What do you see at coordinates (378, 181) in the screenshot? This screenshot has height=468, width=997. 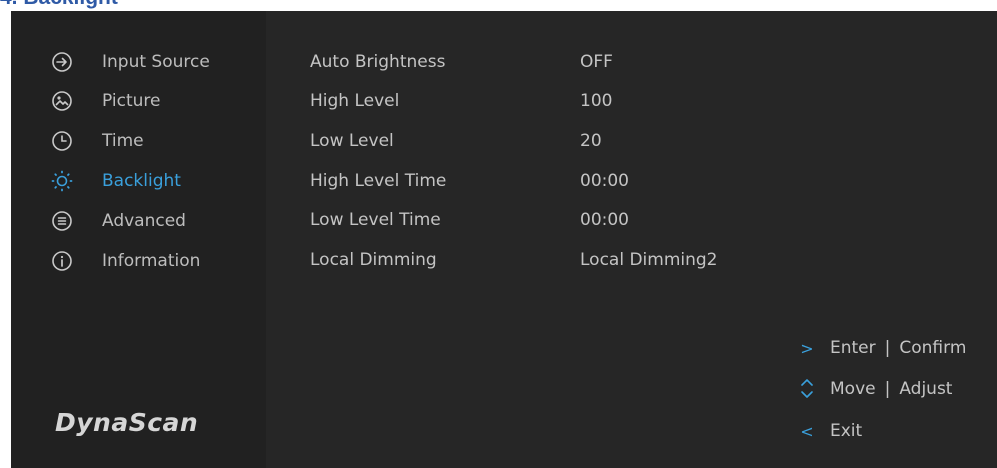 I see `setting-name: High Level Time` at bounding box center [378, 181].